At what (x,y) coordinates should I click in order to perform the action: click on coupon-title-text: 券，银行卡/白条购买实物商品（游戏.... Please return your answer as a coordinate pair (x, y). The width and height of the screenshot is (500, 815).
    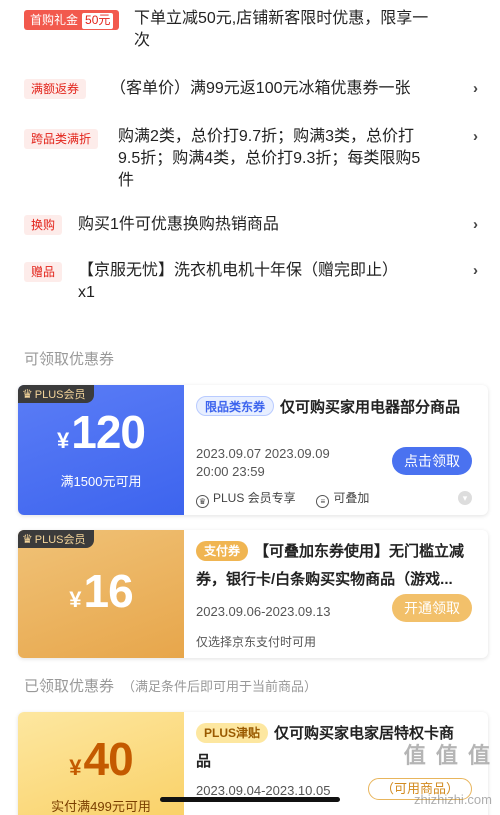
    Looking at the image, I should click on (324, 579).